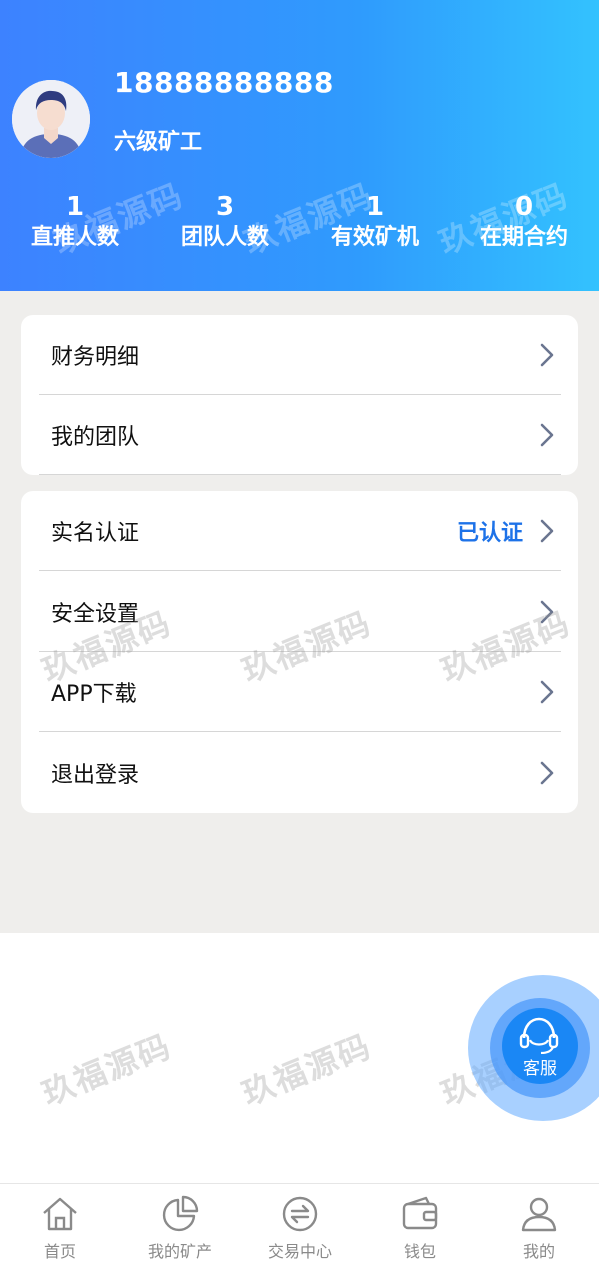  Describe the element at coordinates (158, 142) in the screenshot. I see `user-level: 六级矿工` at that location.